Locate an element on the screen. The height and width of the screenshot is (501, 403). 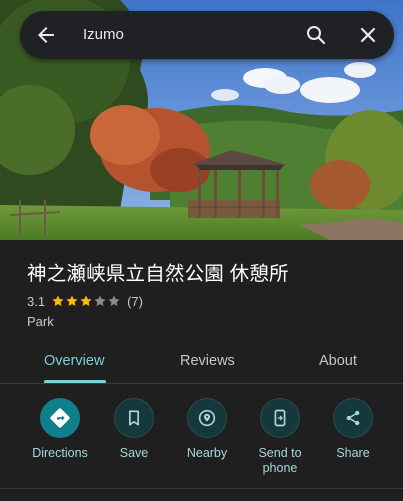
rating-stars is located at coordinates (86, 301).